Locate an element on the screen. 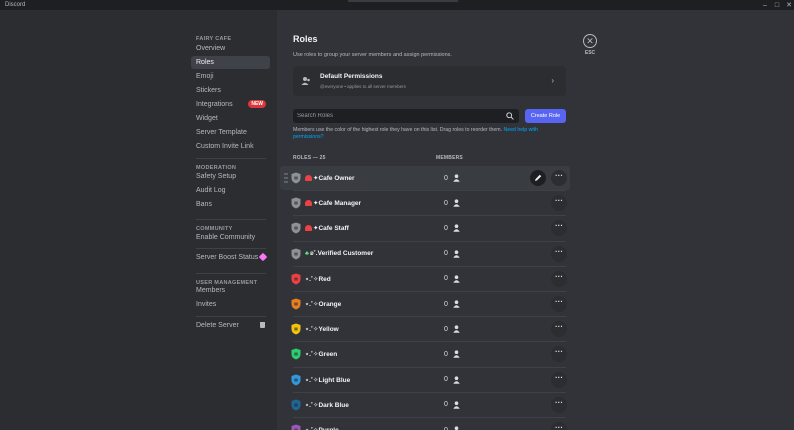  edit-role-button is located at coordinates (538, 178).